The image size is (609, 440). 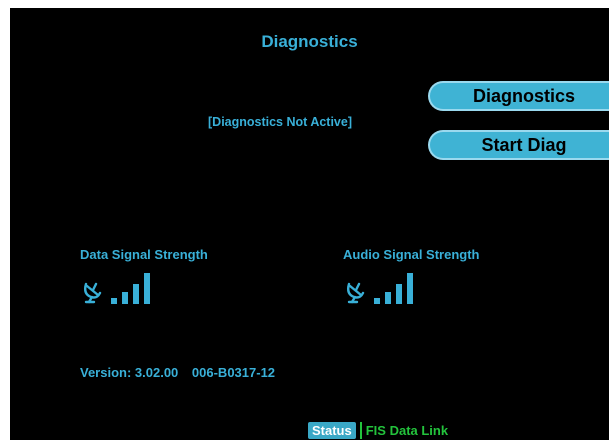 What do you see at coordinates (280, 122) in the screenshot?
I see `diagnostics-status-text: [Diagnostics Not Active]` at bounding box center [280, 122].